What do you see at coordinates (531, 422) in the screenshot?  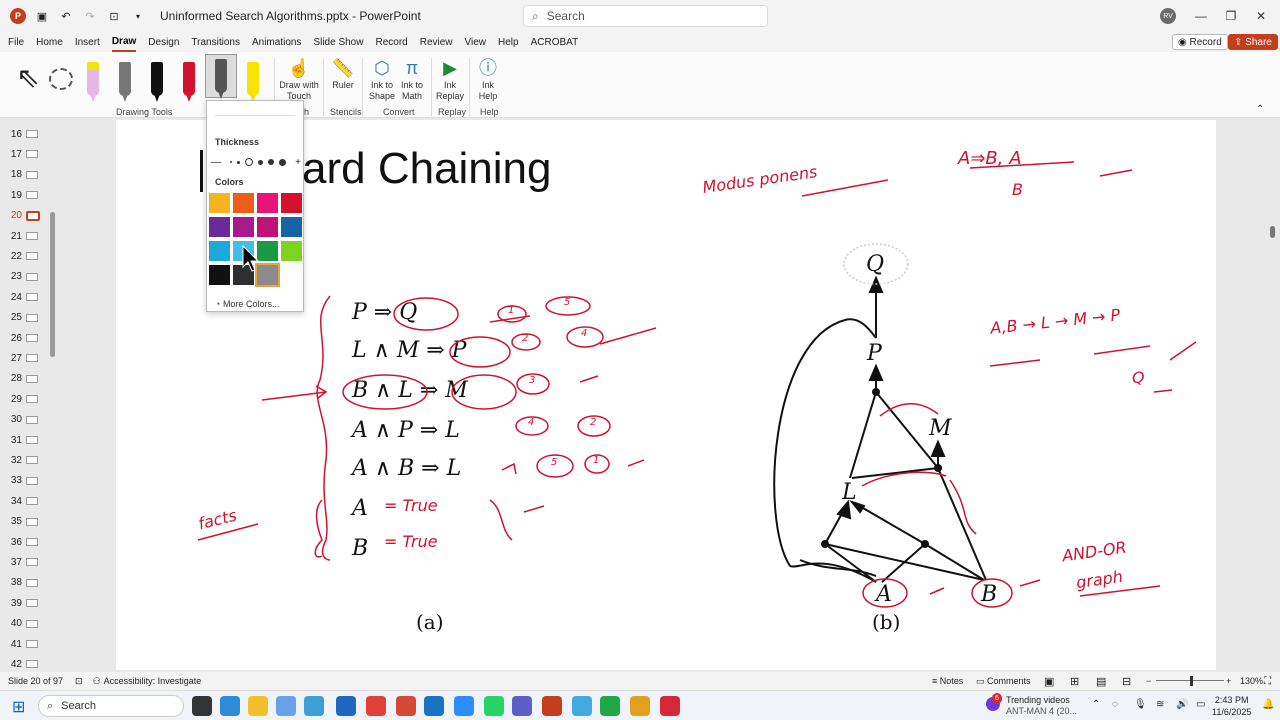 I see `ink-num-6: 4` at bounding box center [531, 422].